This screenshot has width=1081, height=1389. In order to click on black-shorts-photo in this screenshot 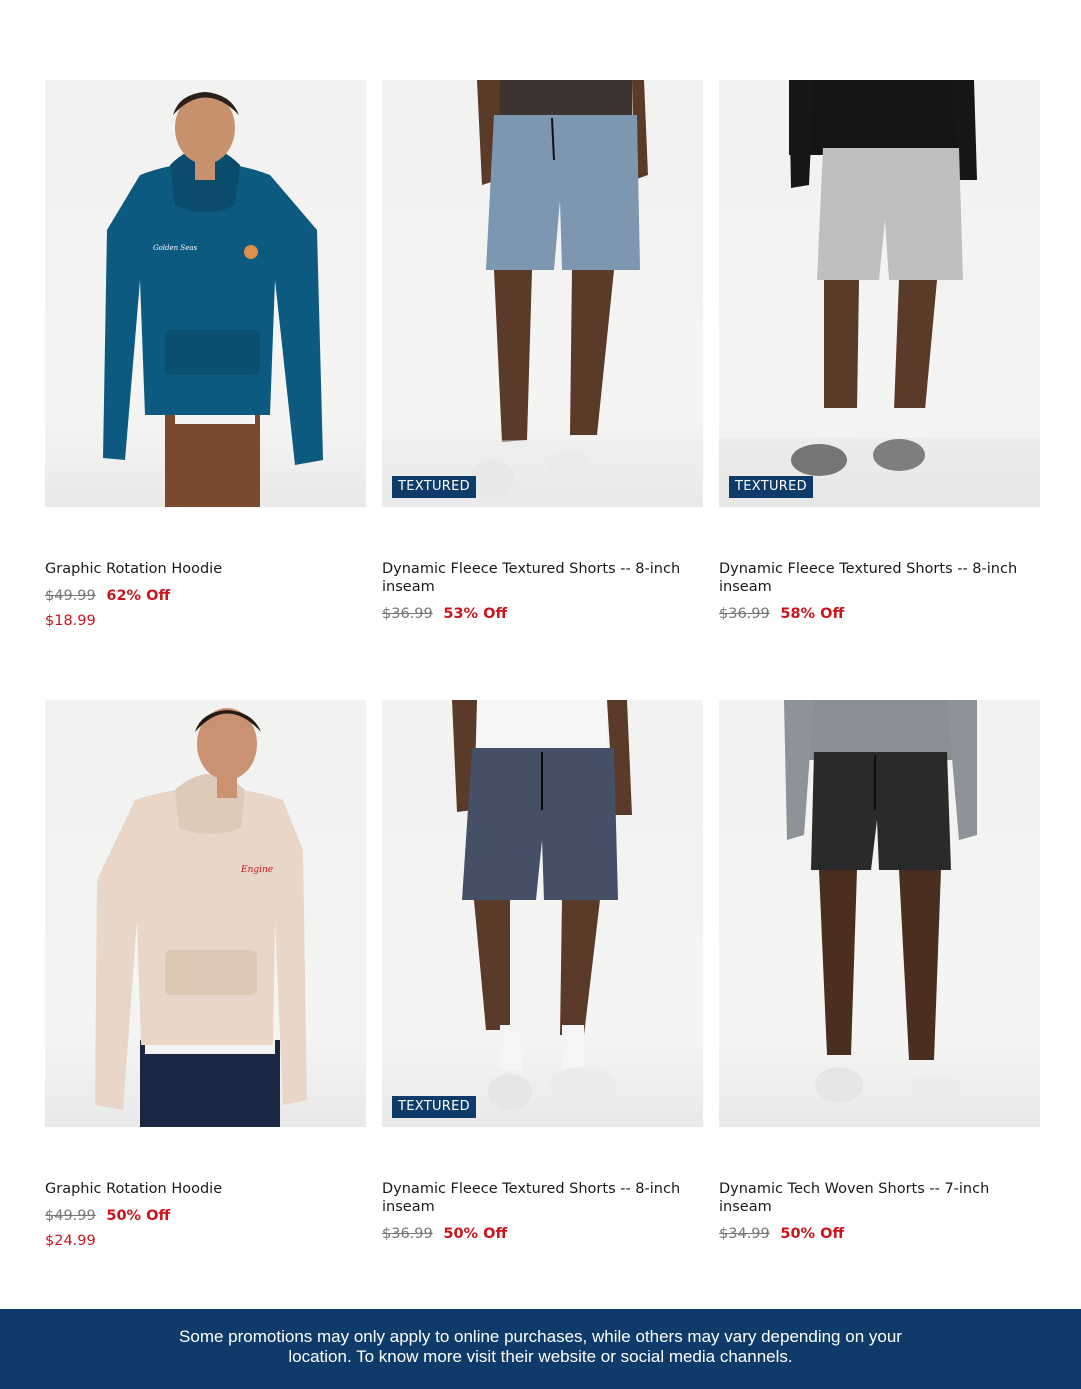, I will do `click(880, 905)`.